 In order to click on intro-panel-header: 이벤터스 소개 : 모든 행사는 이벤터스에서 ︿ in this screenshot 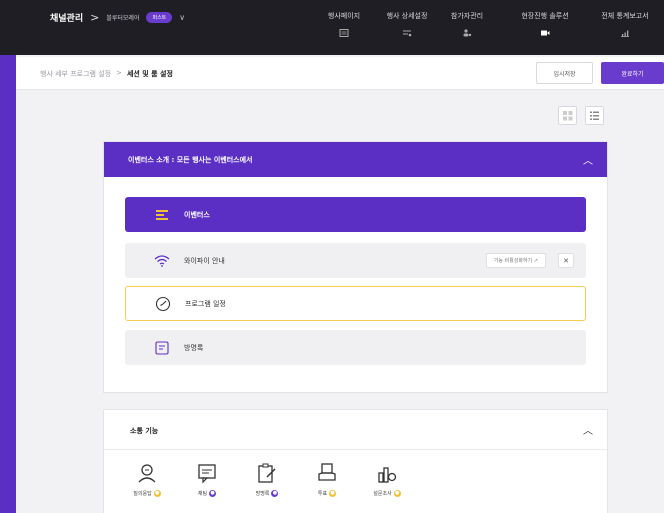, I will do `click(355, 159)`.